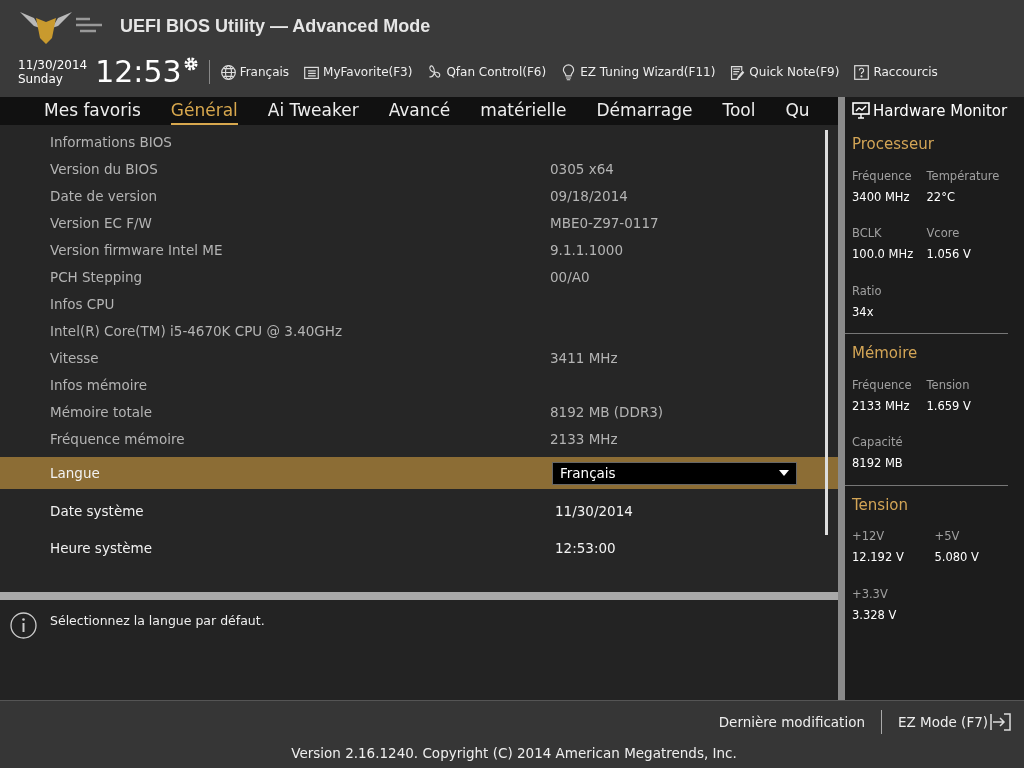 The image size is (1024, 768). Describe the element at coordinates (941, 197) in the screenshot. I see `reading-value: 22°C` at that location.